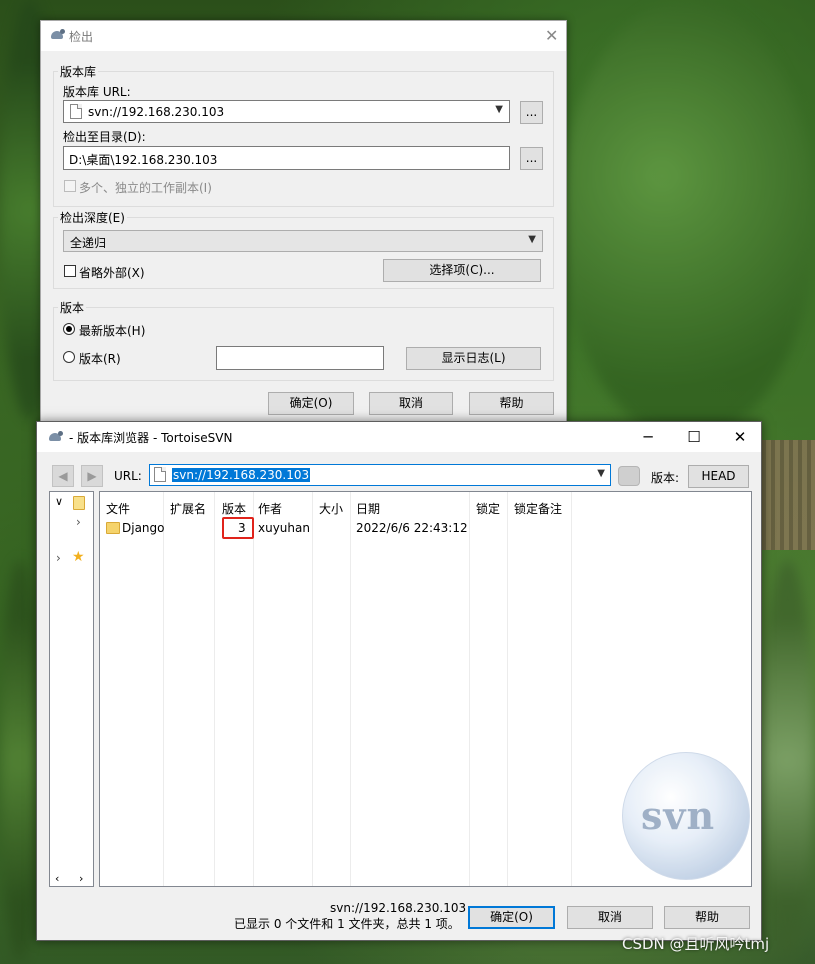 The width and height of the screenshot is (815, 964). I want to click on csdn-watermark: CSDN @且听风吟tmj, so click(696, 944).